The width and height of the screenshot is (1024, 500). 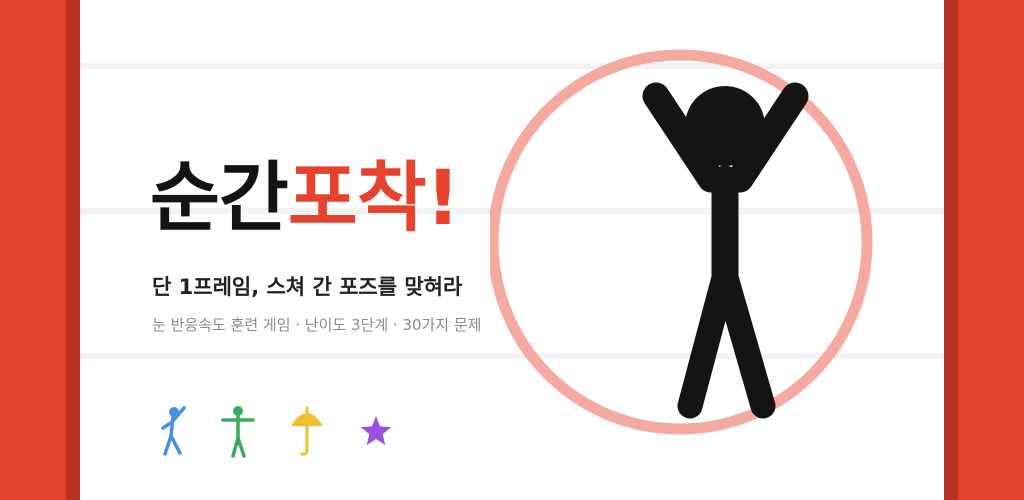 I want to click on game-title: 순간포착!, so click(x=305, y=198).